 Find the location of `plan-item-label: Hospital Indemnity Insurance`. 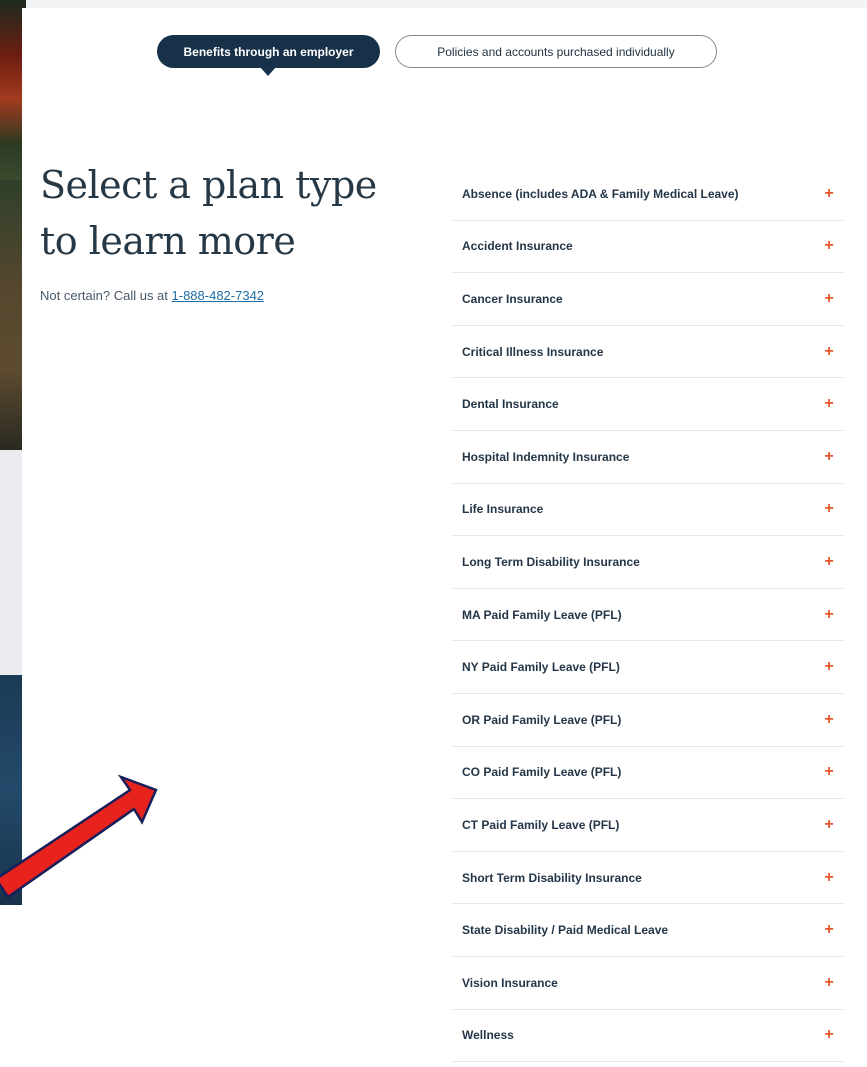

plan-item-label: Hospital Indemnity Insurance is located at coordinates (546, 456).